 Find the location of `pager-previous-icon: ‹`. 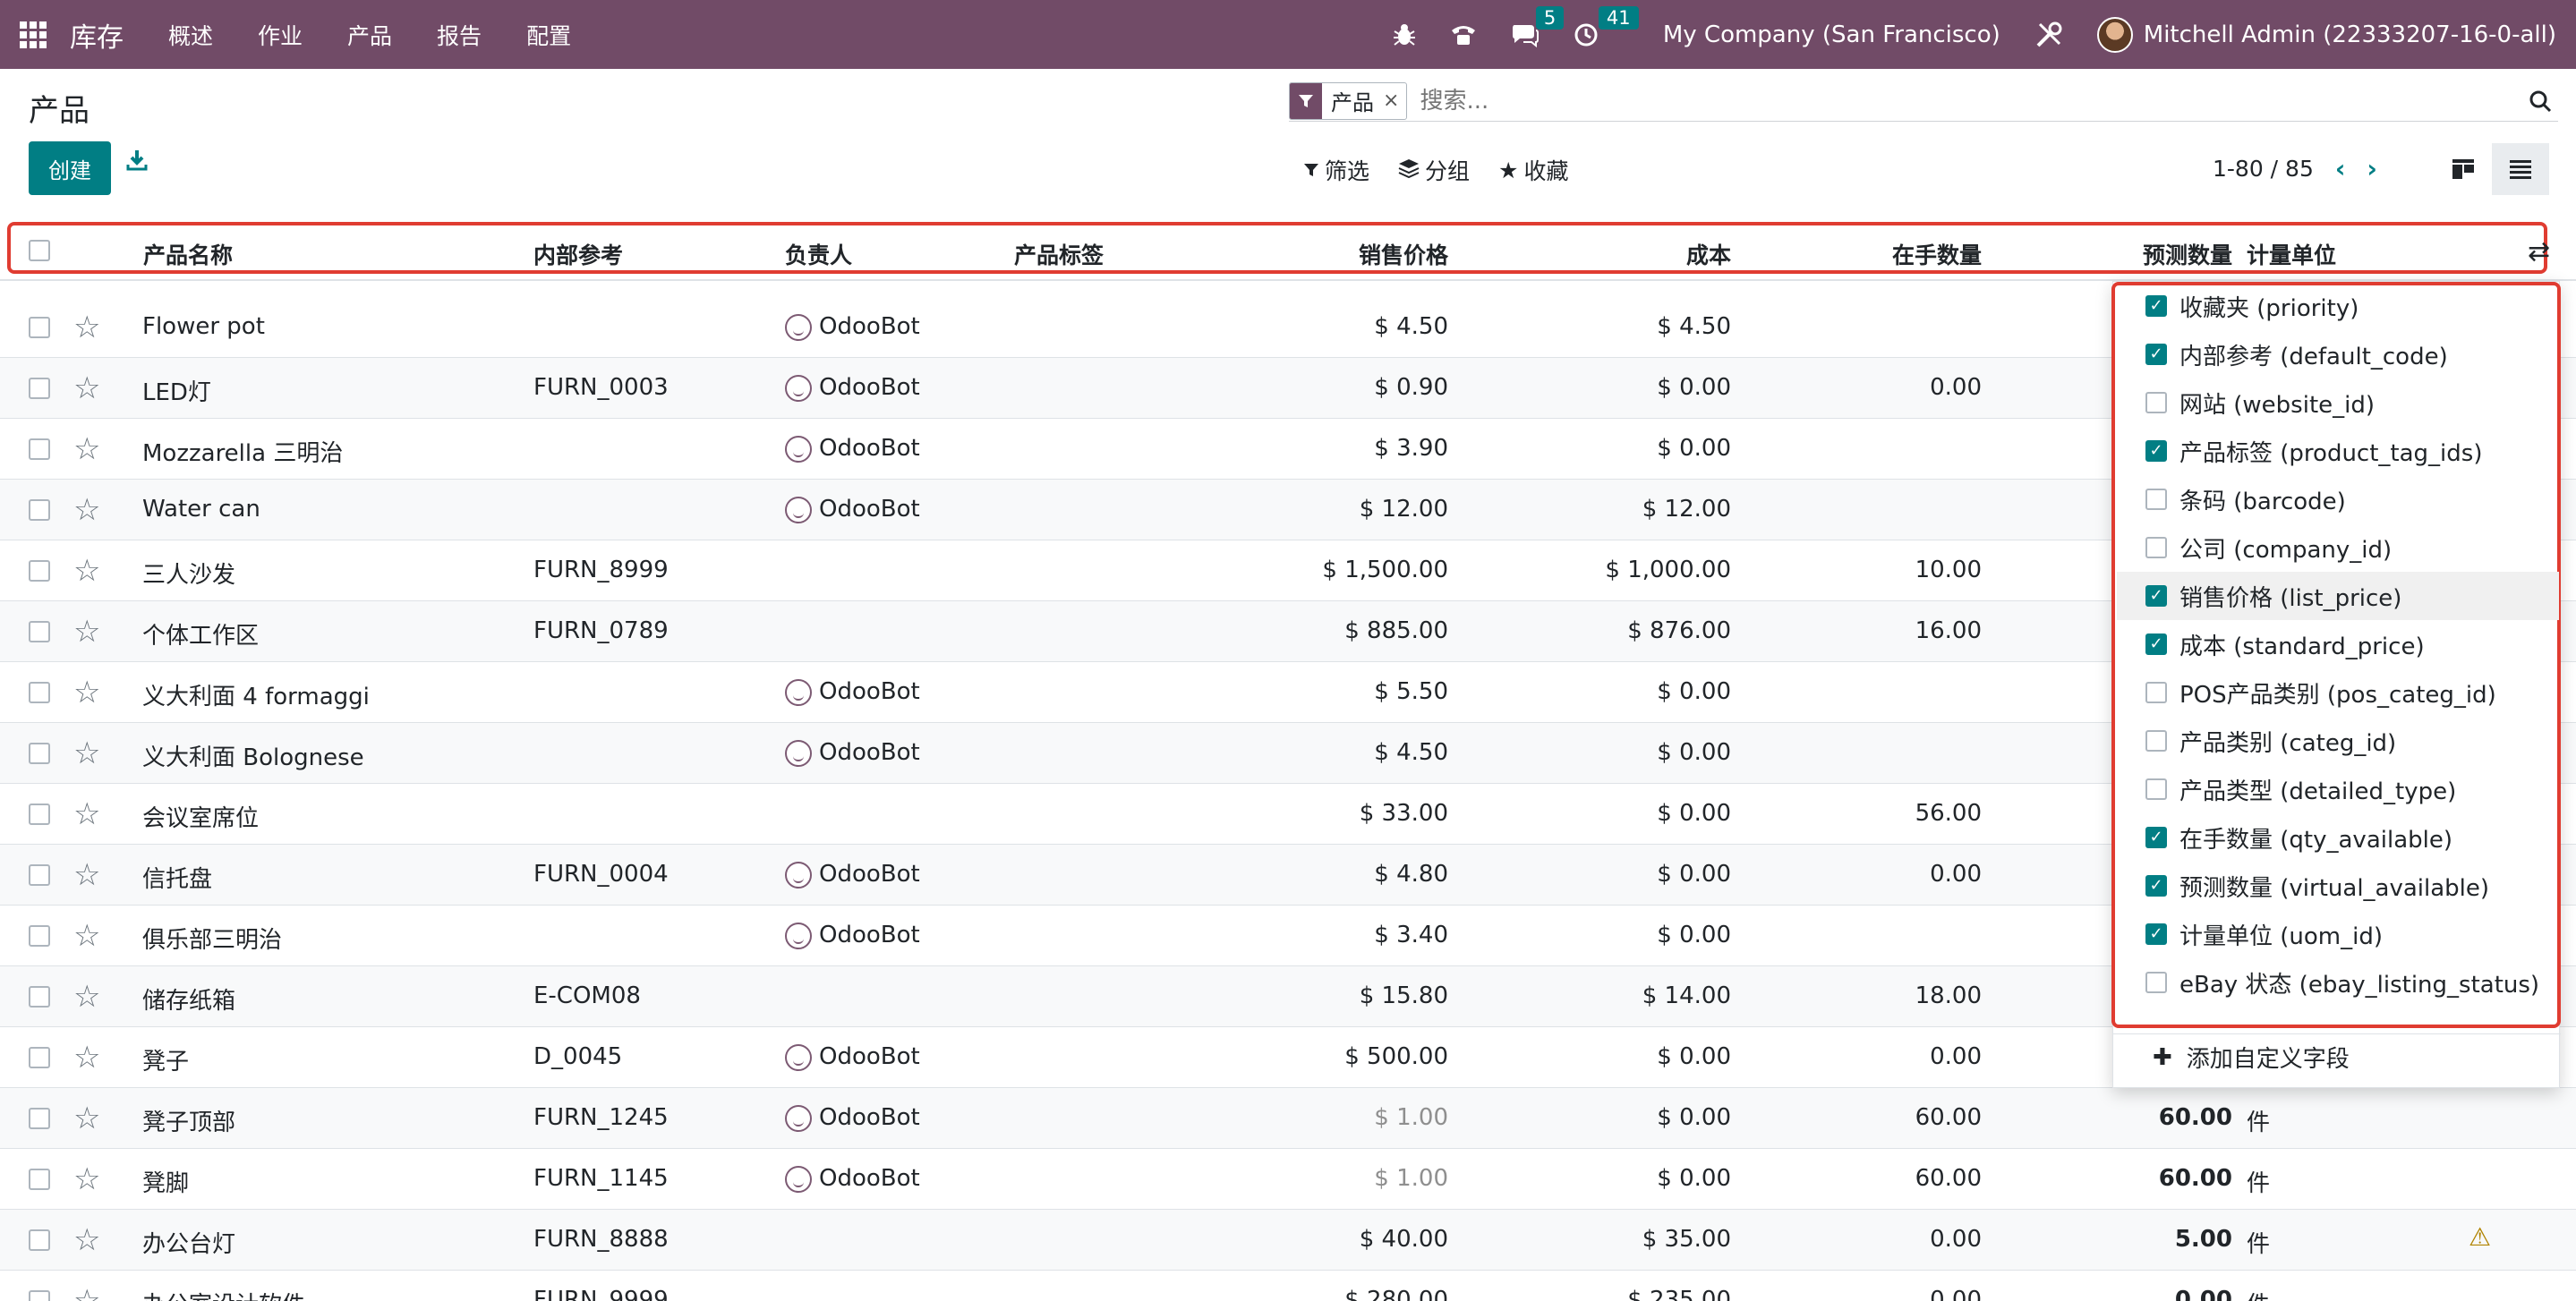

pager-previous-icon: ‹ is located at coordinates (2340, 168).